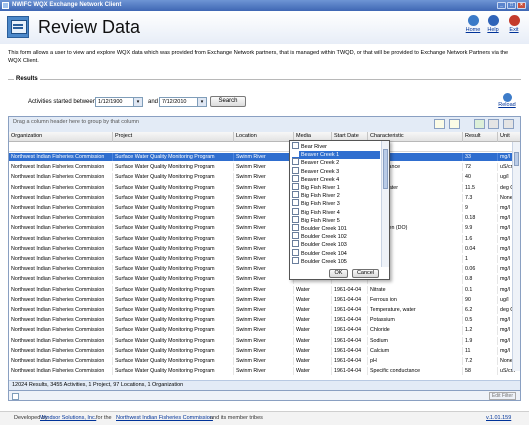 The height and width of the screenshot is (425, 529). I want to click on close-button: ×, so click(521, 5).